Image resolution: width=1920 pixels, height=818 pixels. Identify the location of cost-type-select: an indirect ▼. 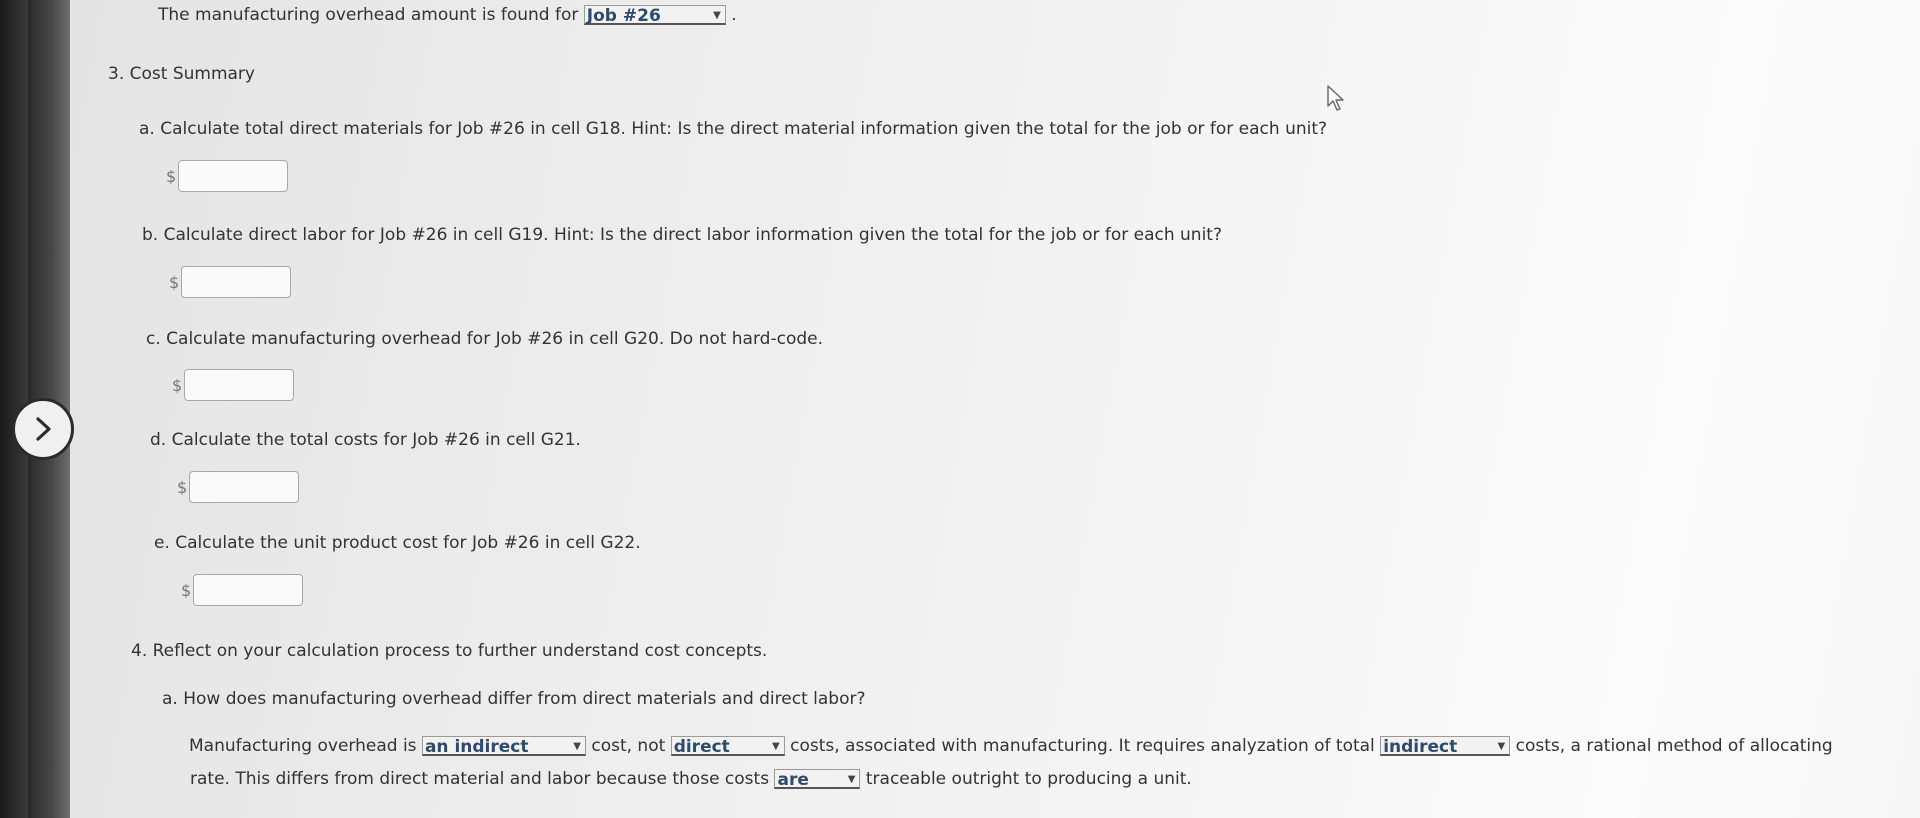
(503, 746).